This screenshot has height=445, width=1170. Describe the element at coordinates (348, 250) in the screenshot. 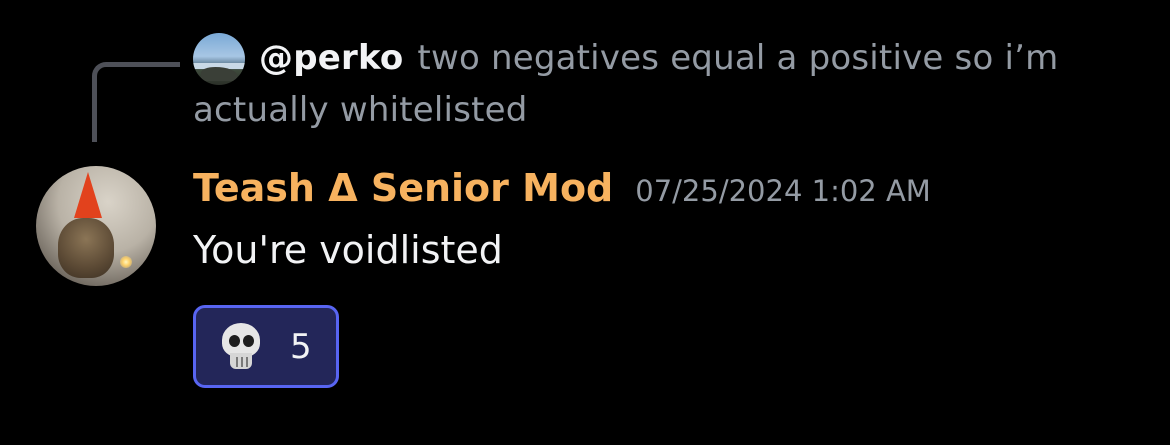

I see `message-content: You're voidlisted` at that location.